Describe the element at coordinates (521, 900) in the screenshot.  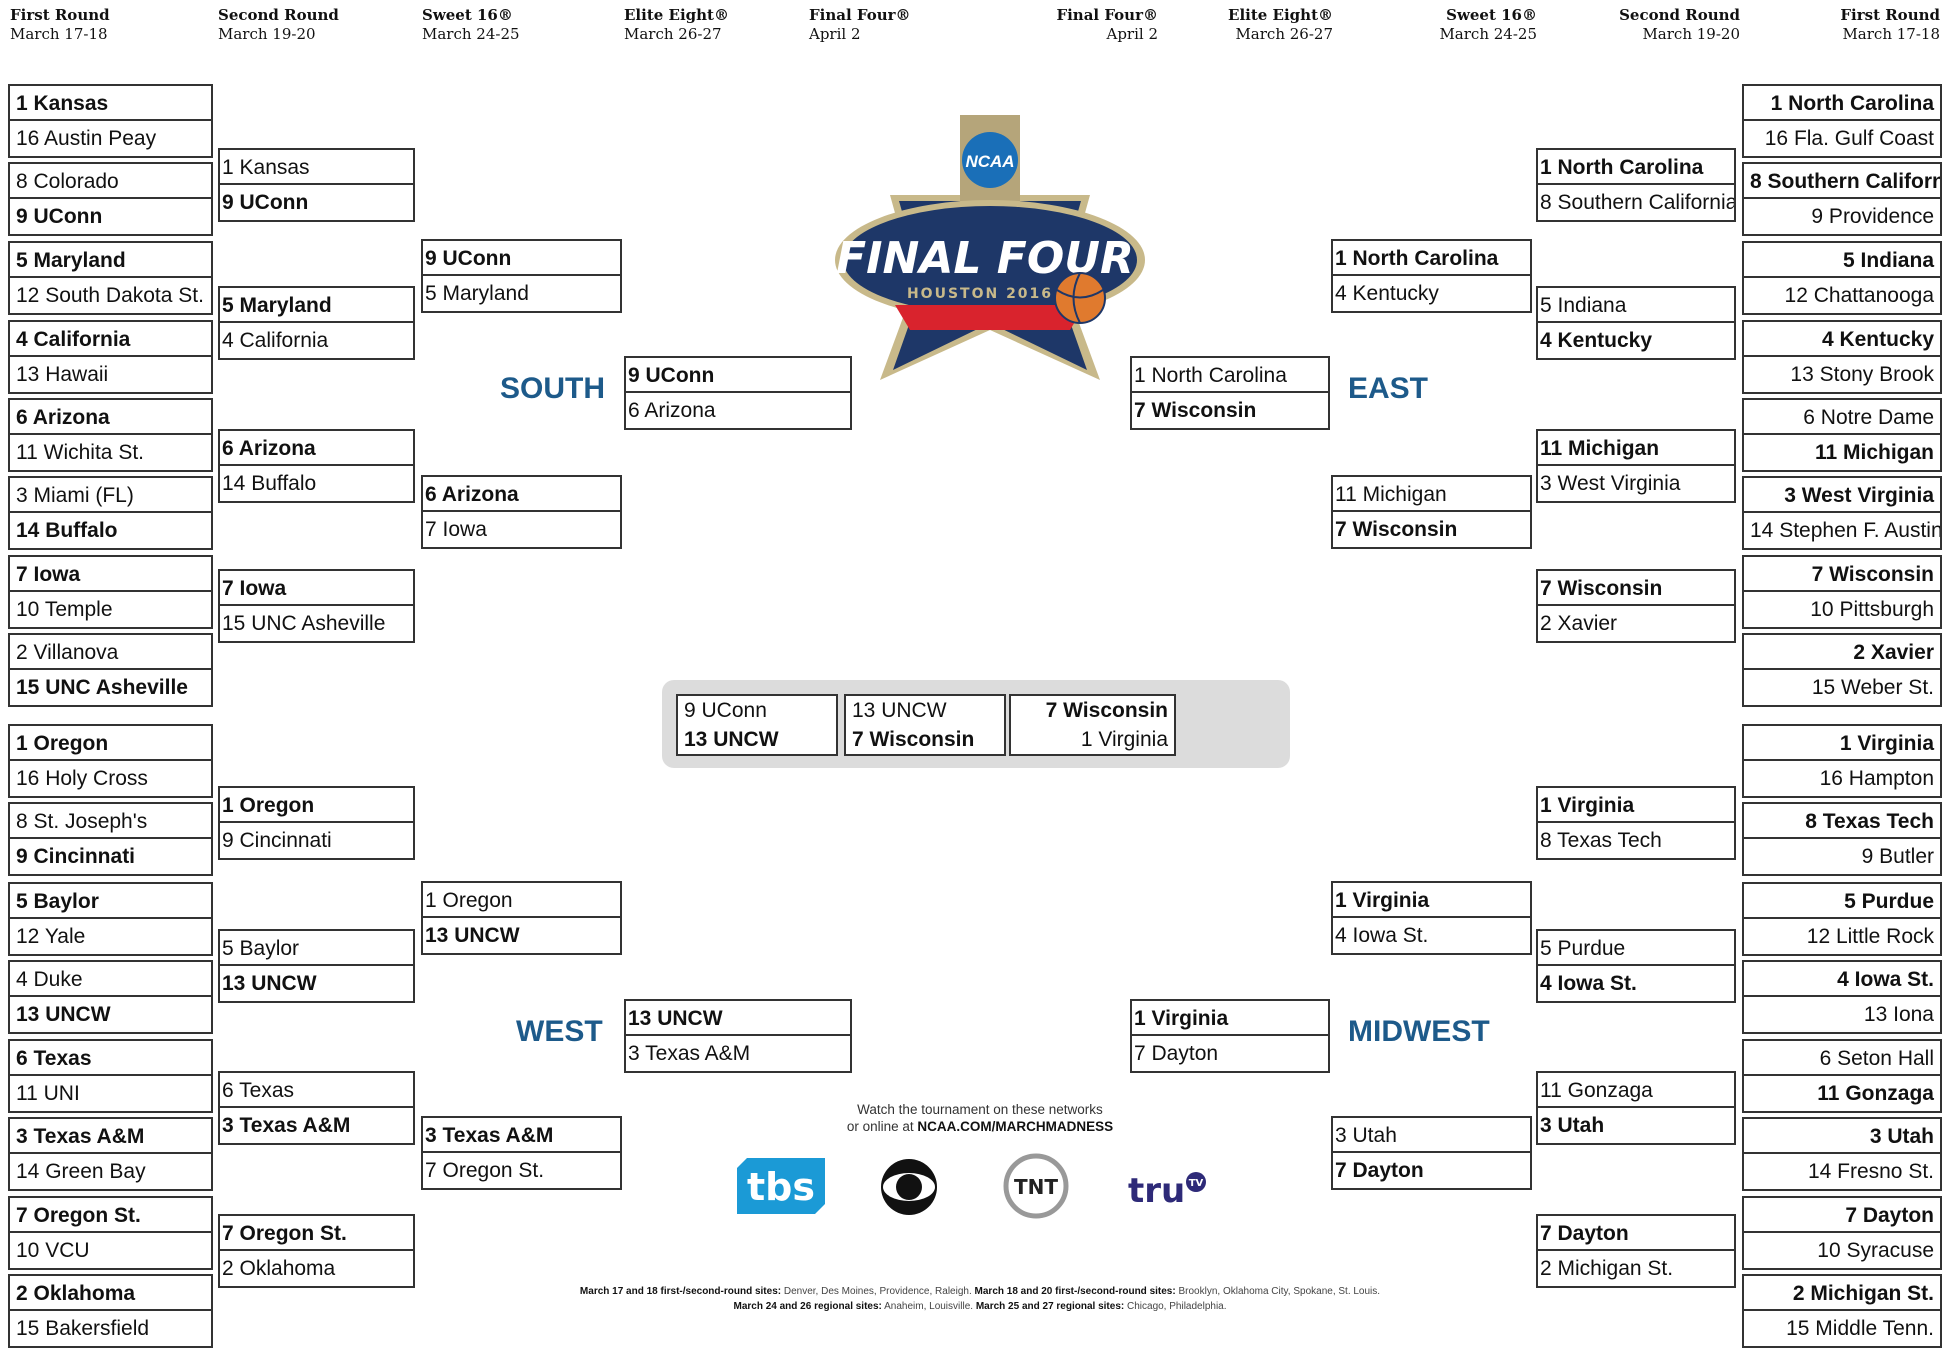
I see `team-slot: 1 Oregon` at that location.